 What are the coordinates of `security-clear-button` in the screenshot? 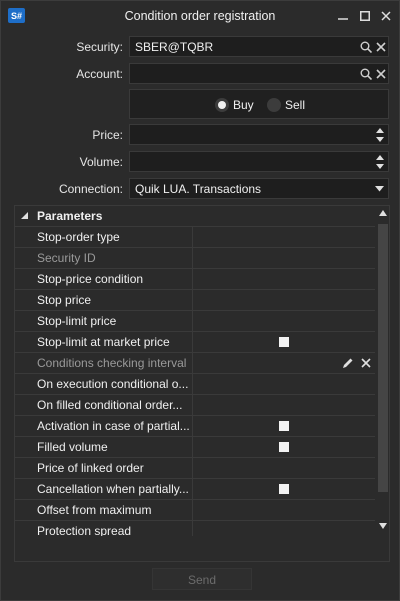 It's located at (381, 47).